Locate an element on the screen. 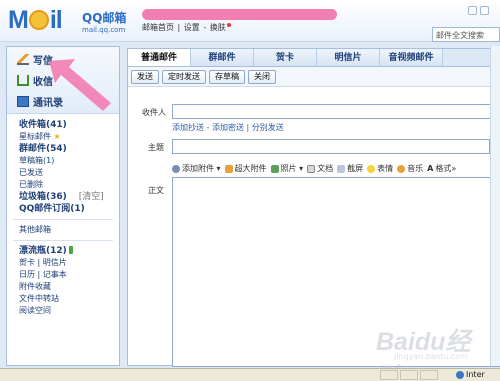  folder-deleted: 已删除 is located at coordinates (69, 185).